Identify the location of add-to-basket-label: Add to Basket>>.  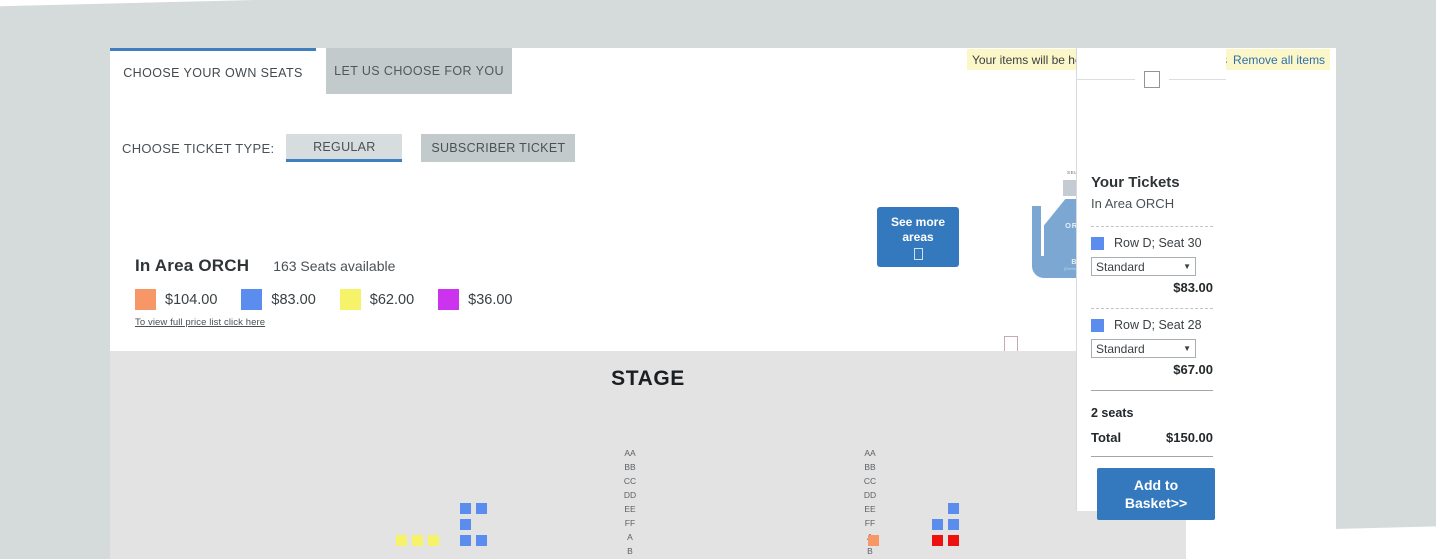
(1156, 494).